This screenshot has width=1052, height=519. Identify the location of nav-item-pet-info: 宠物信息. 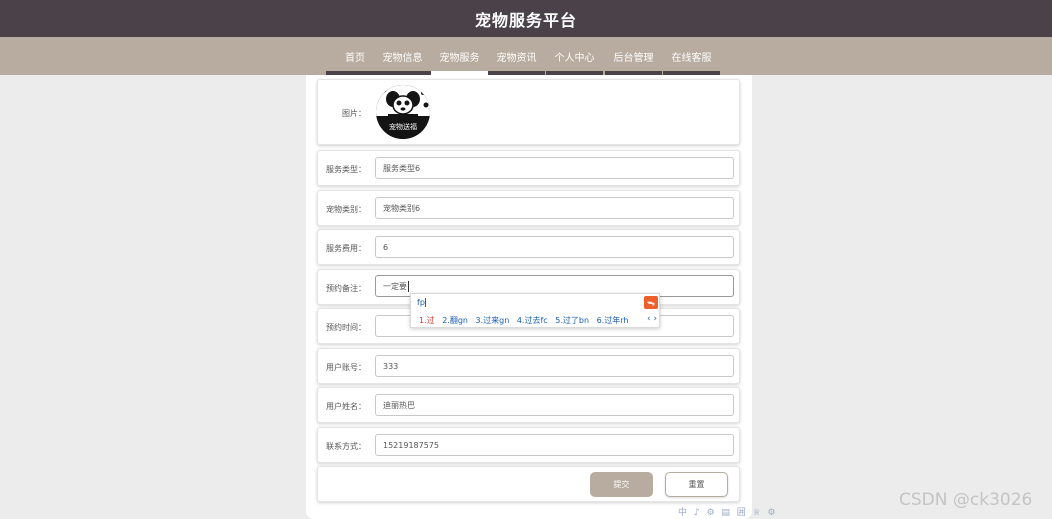
(402, 56).